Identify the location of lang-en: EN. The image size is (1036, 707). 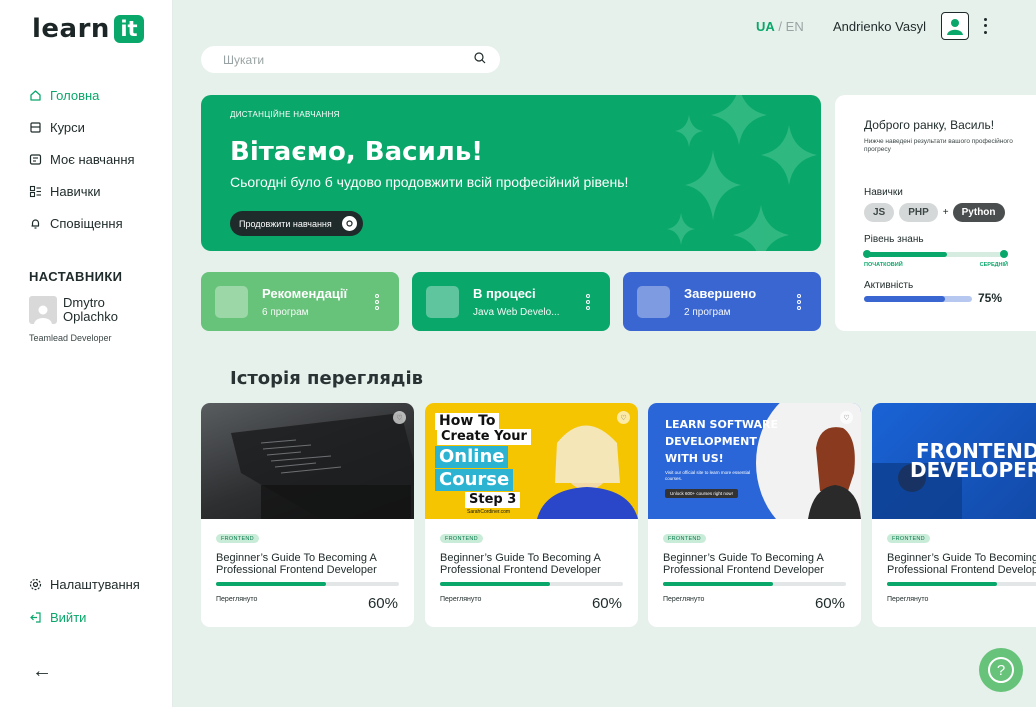
(795, 26).